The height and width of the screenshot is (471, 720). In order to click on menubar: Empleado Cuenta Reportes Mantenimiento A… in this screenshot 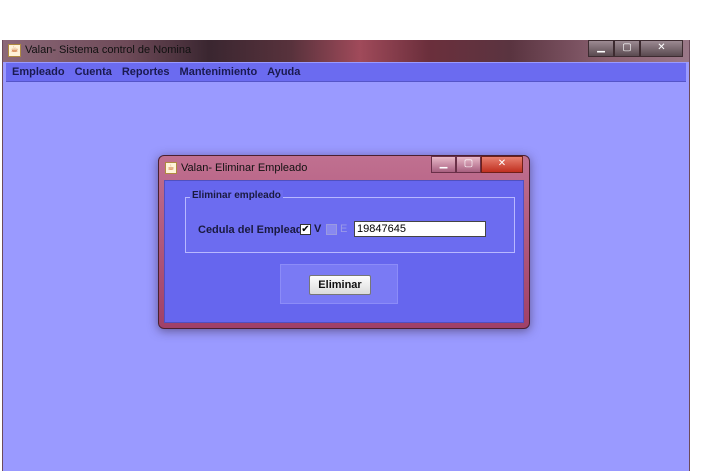, I will do `click(346, 72)`.